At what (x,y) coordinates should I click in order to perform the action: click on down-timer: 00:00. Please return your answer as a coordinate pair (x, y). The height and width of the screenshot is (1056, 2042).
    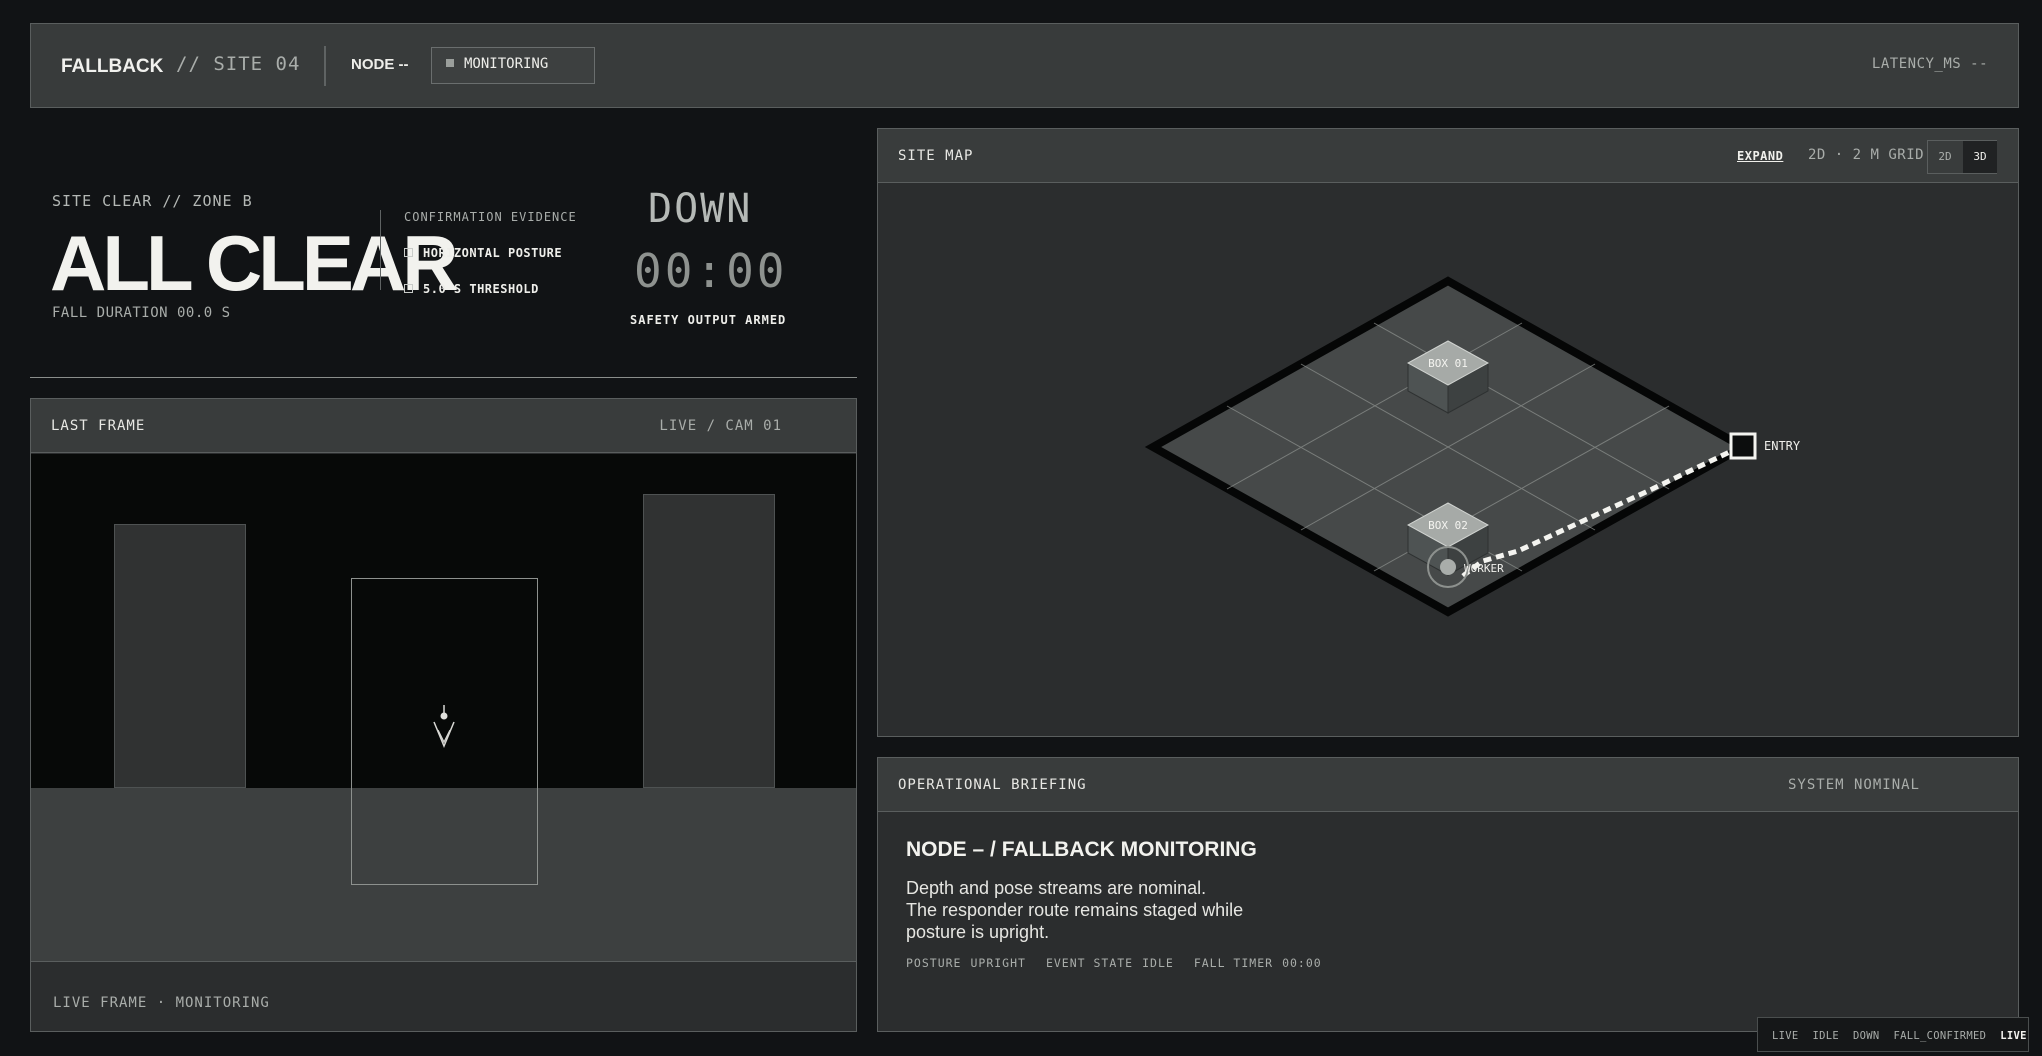
    Looking at the image, I should click on (711, 271).